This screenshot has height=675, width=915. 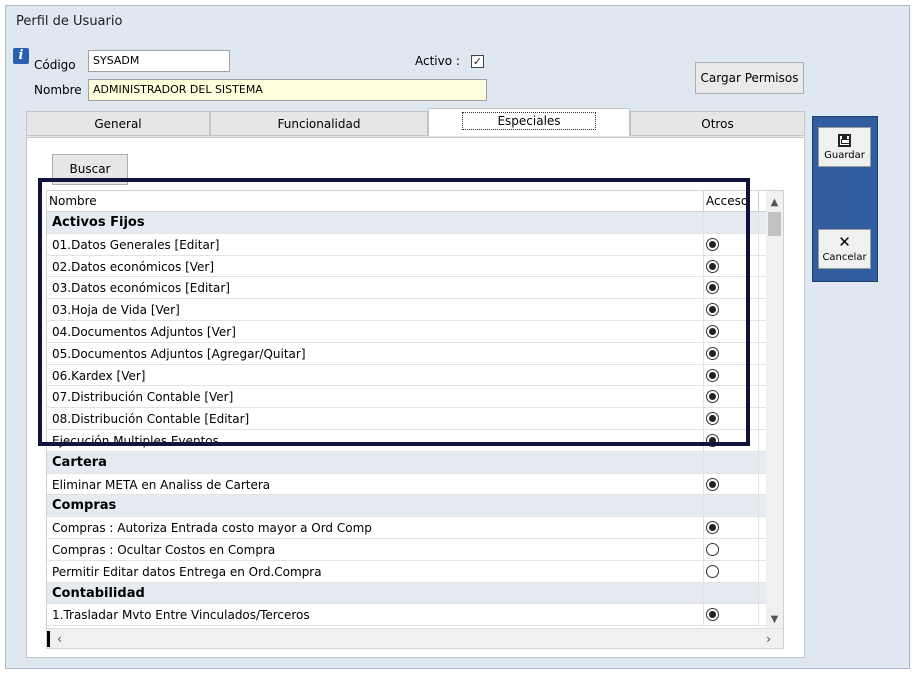 What do you see at coordinates (844, 242) in the screenshot?
I see `x-cross-icon: ✕` at bounding box center [844, 242].